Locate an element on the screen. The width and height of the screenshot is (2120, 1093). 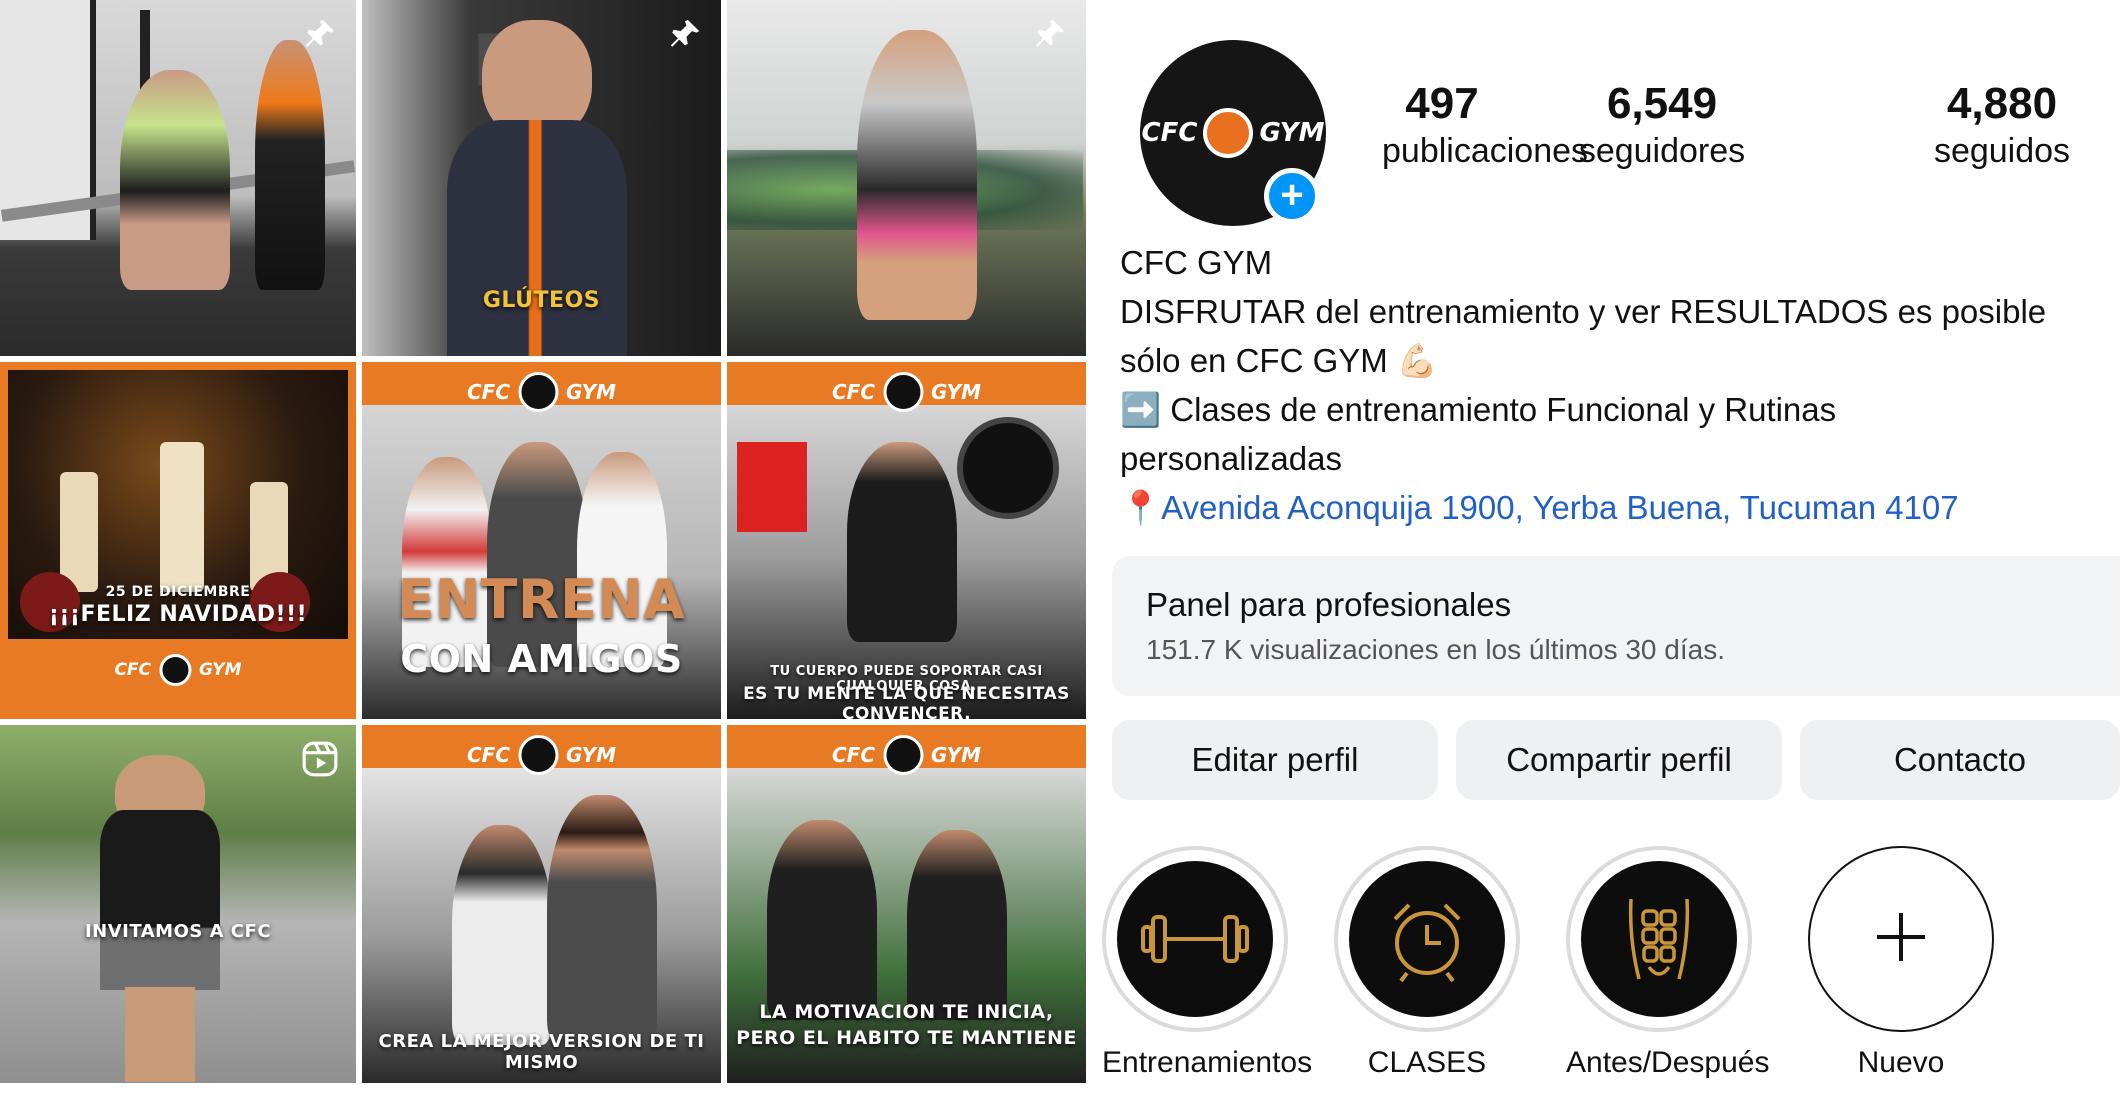
highlight-label: Nuevo is located at coordinates (1901, 1062).